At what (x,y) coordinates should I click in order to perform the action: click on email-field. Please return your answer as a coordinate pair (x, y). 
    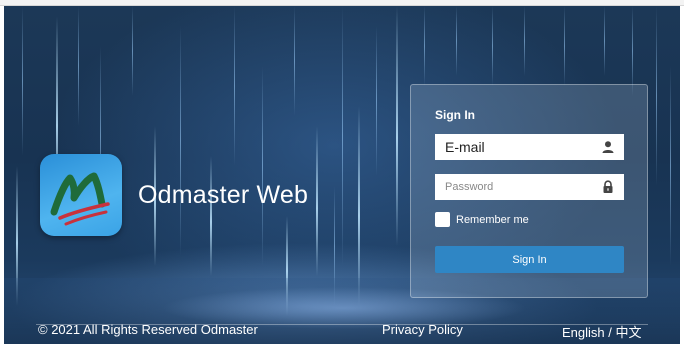
    Looking at the image, I should click on (529, 147).